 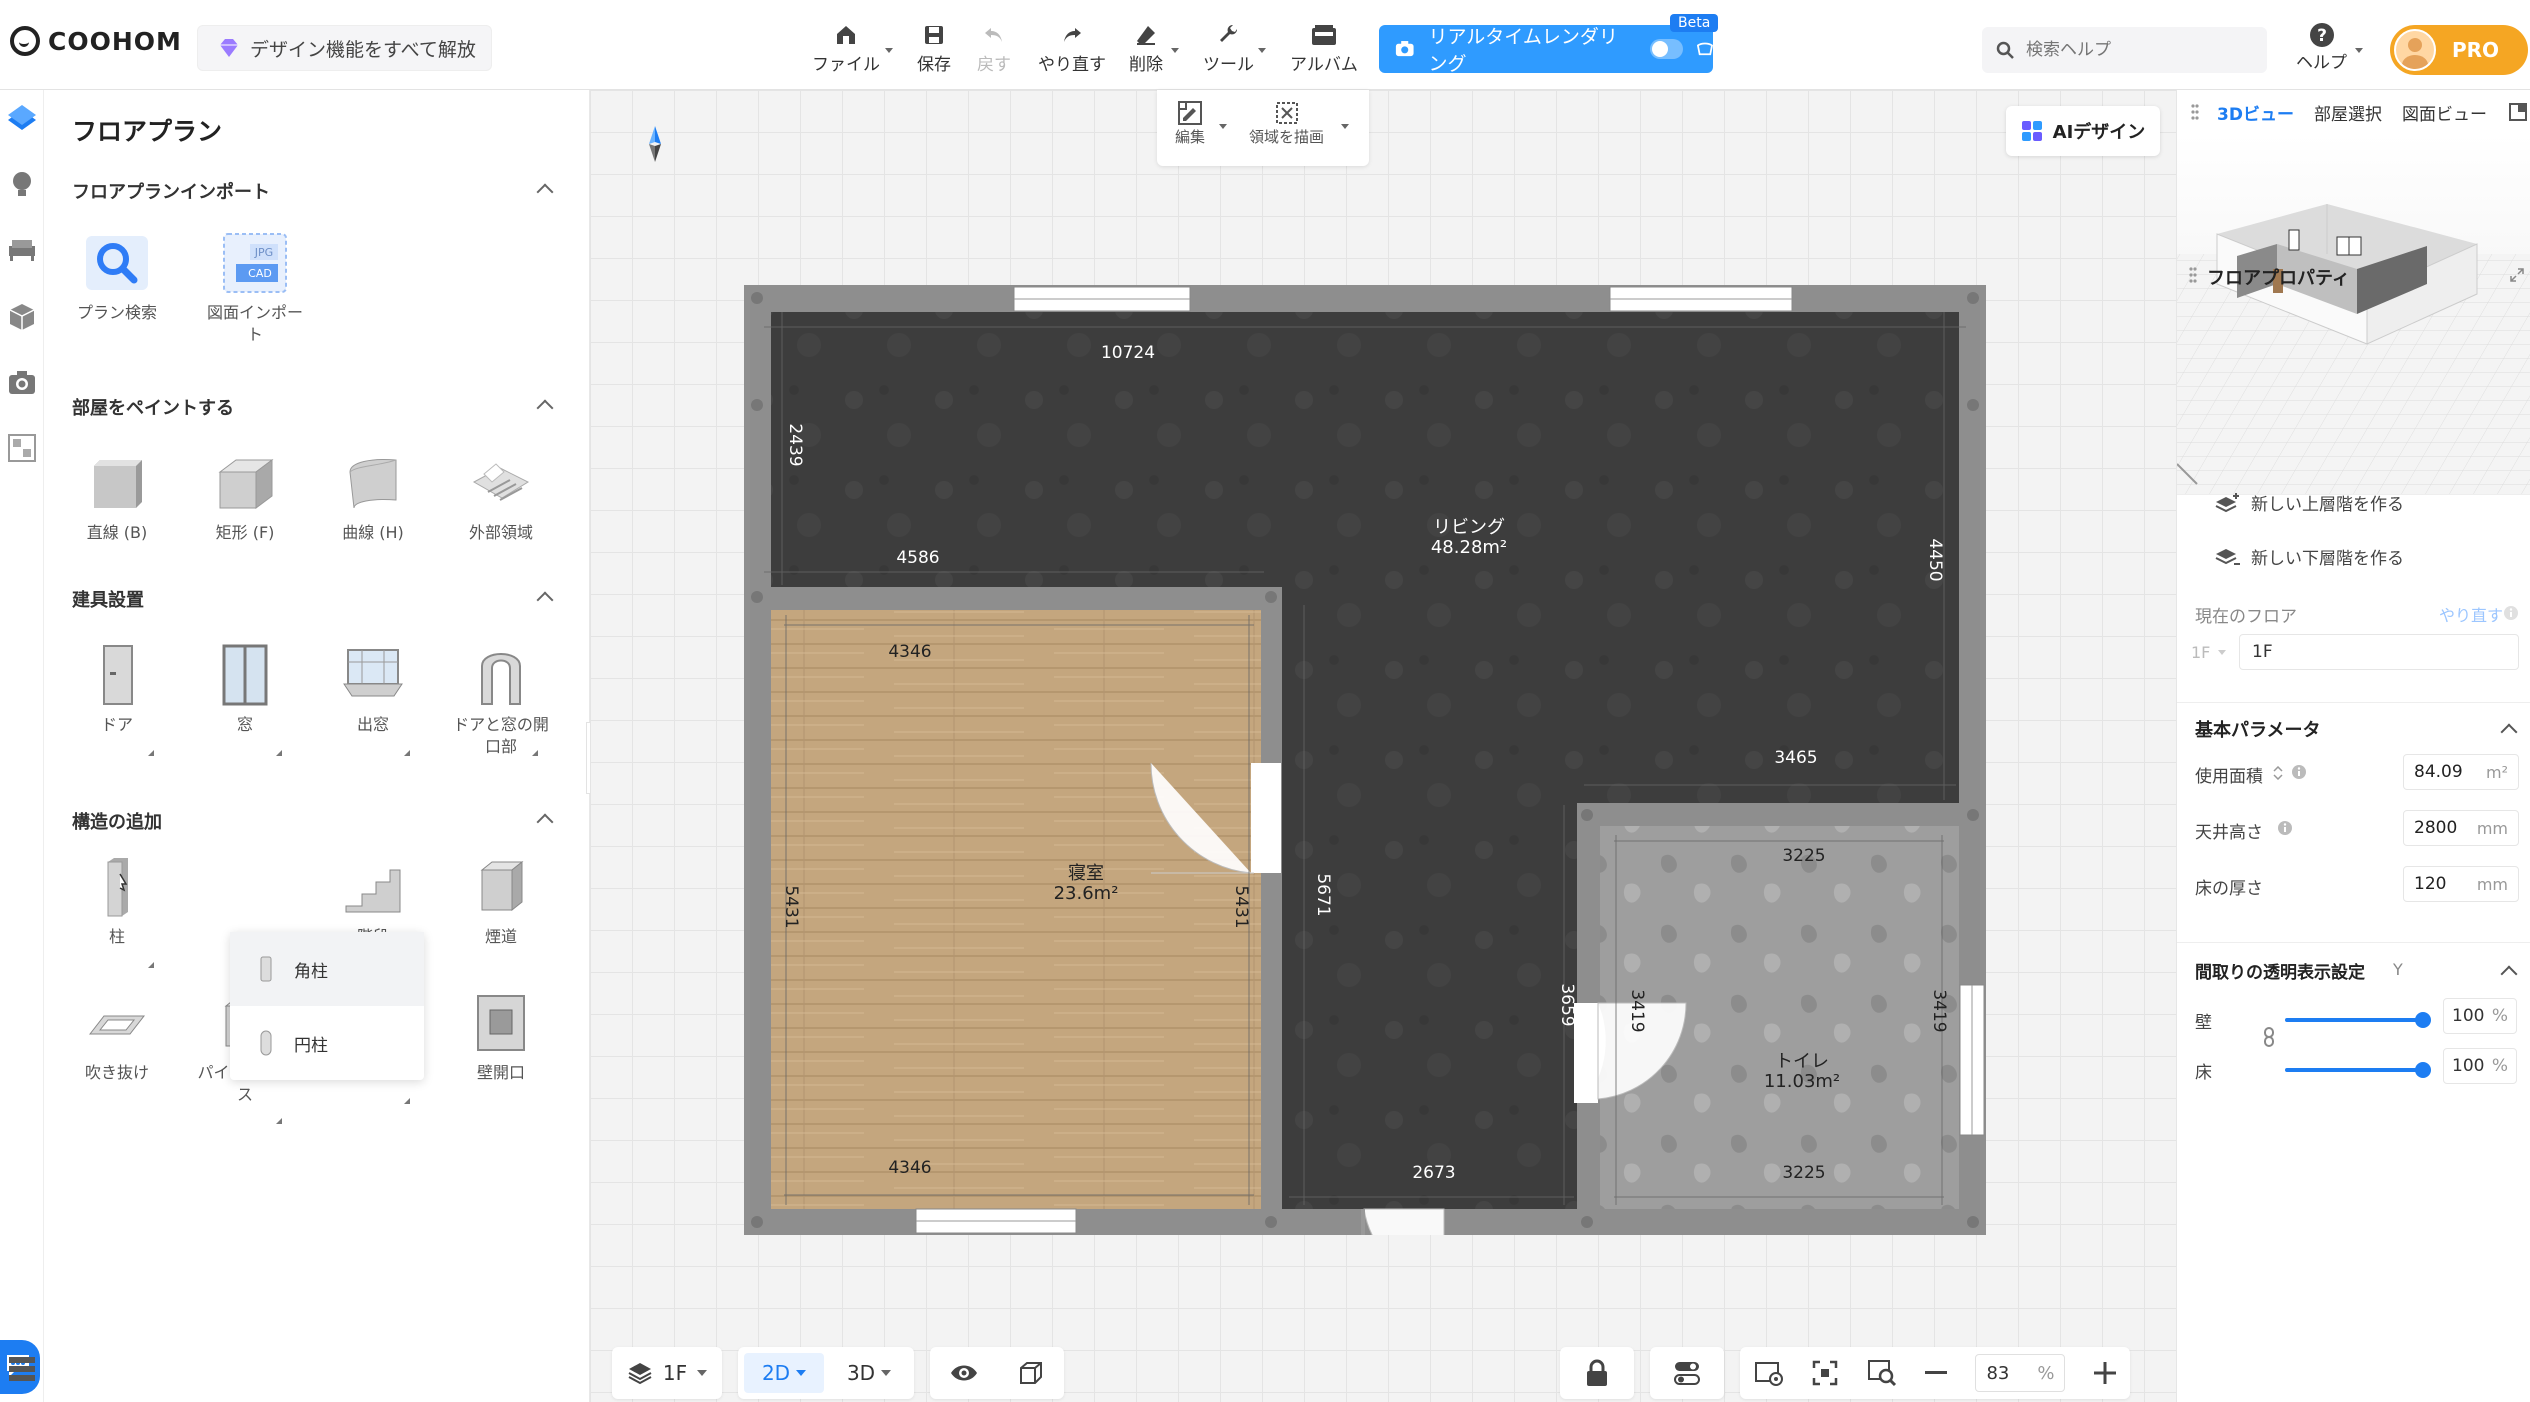 I want to click on draw-curve-item: 曲線 (H), so click(x=373, y=496).